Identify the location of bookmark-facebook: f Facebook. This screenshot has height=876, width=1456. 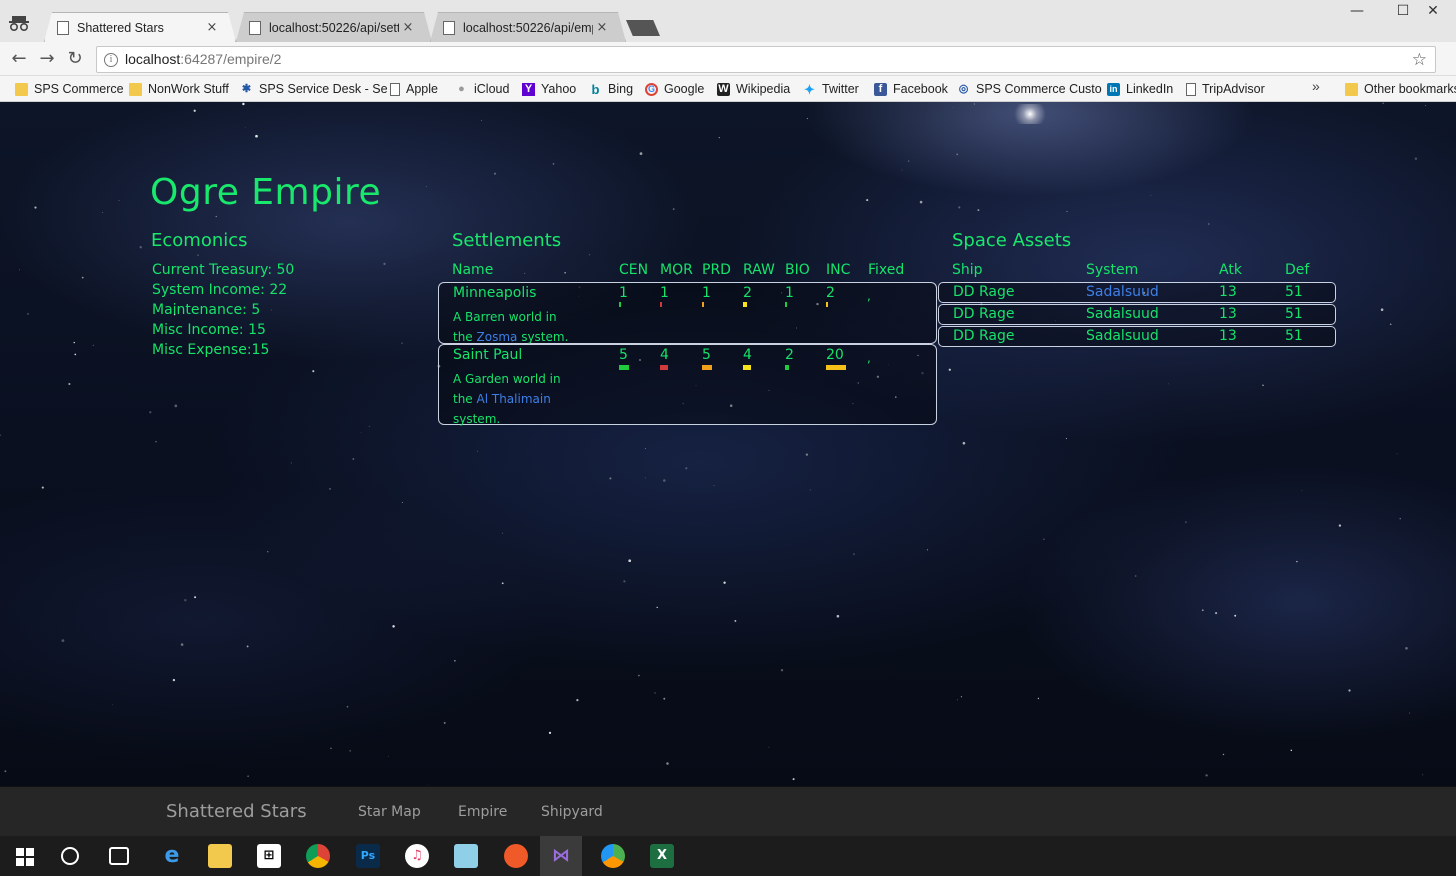
(911, 89).